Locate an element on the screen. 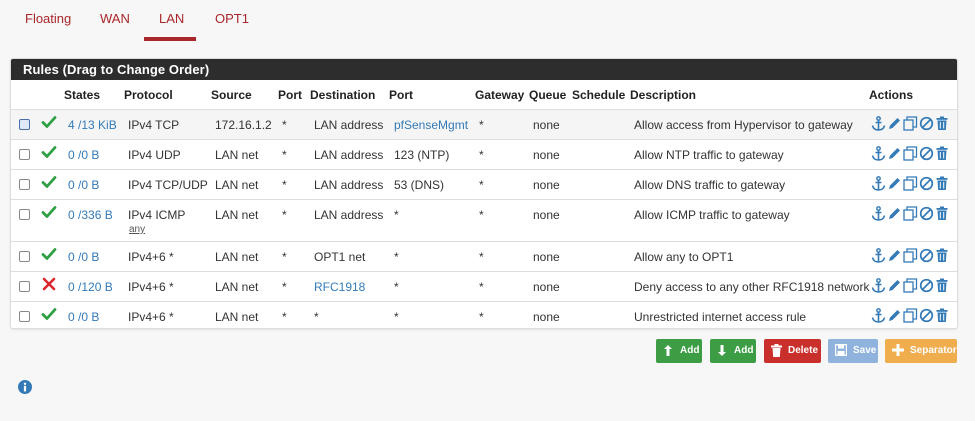  col-protocol: Protocol is located at coordinates (148, 95).